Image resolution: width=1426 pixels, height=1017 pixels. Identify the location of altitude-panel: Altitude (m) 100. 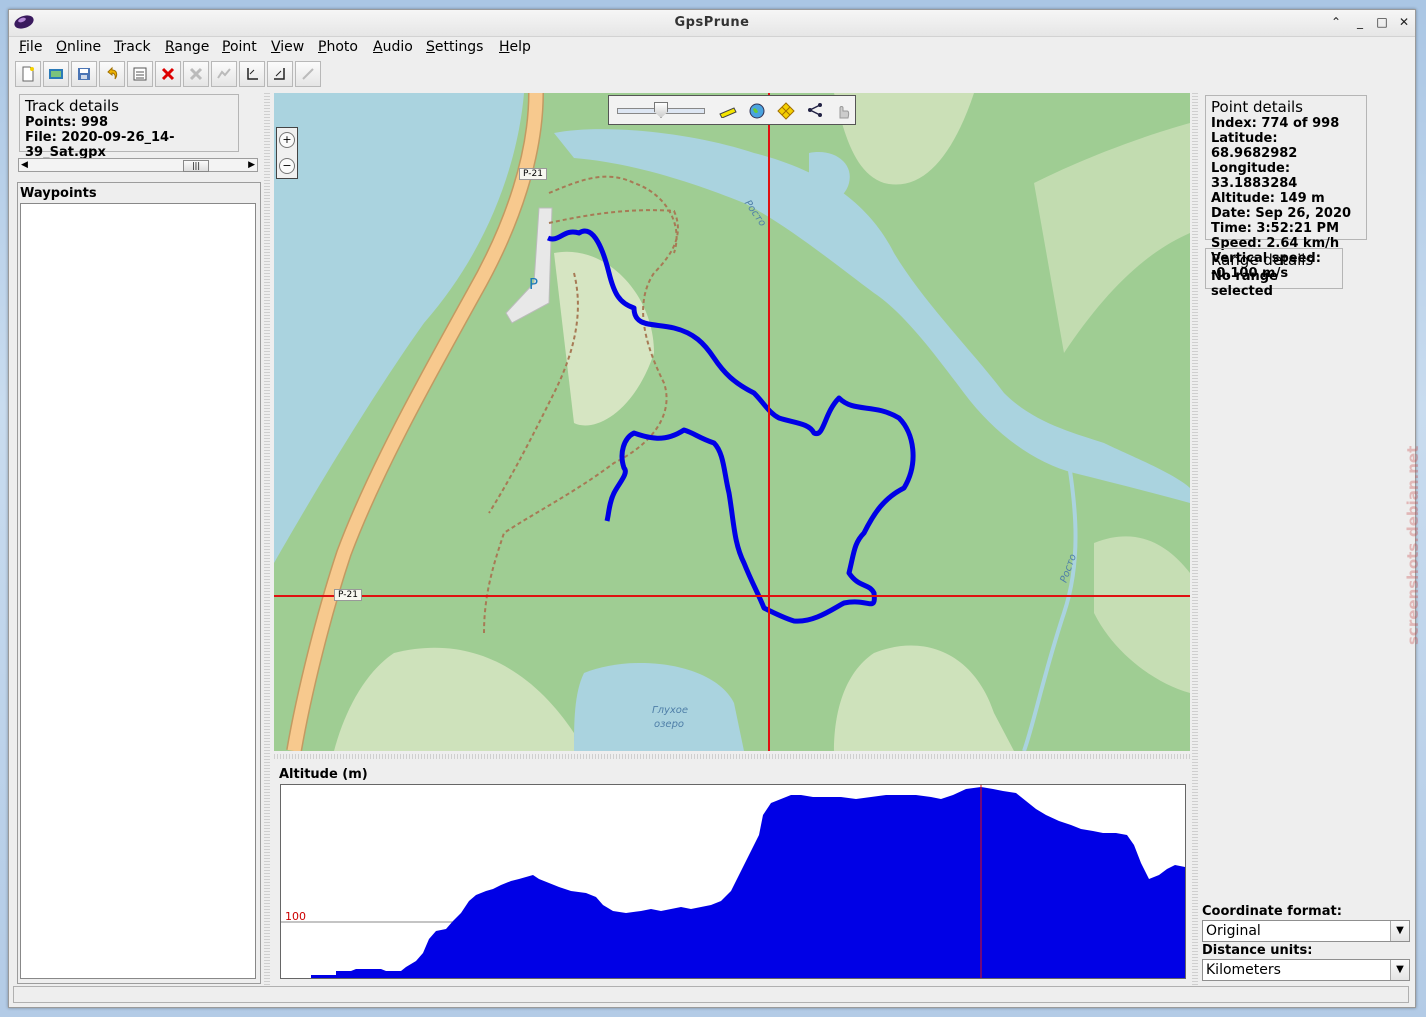
(732, 873).